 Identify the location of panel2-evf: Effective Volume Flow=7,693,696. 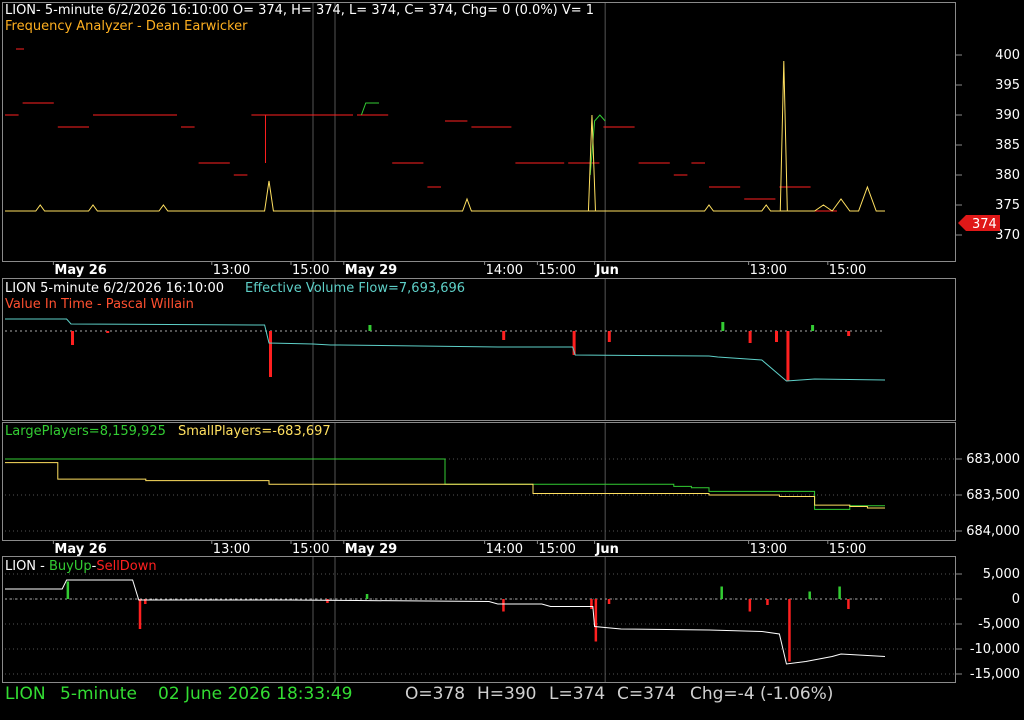
(355, 288).